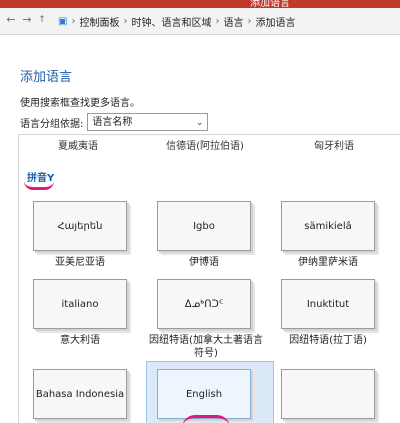  I want to click on language-tile: Bahasa Indonesia, so click(80, 394).